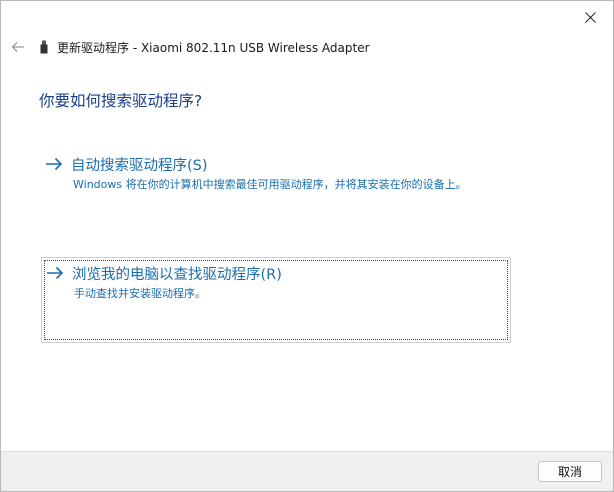  What do you see at coordinates (139, 165) in the screenshot?
I see `auto-search-title: 自动搜索驱动程序(S)` at bounding box center [139, 165].